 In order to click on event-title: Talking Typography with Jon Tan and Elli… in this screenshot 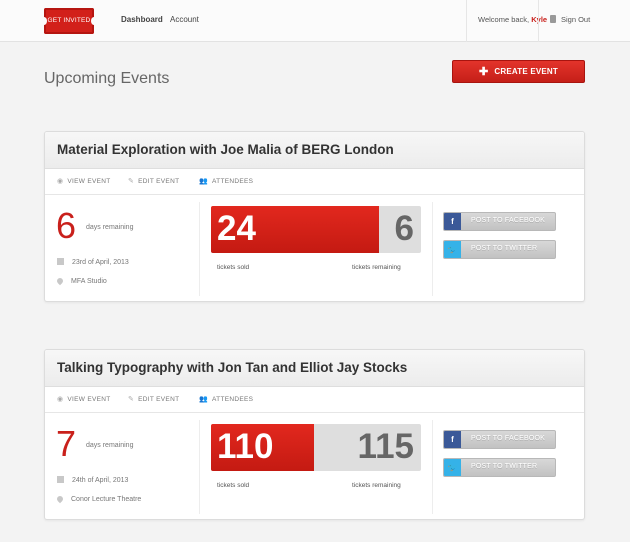, I will do `click(232, 367)`.